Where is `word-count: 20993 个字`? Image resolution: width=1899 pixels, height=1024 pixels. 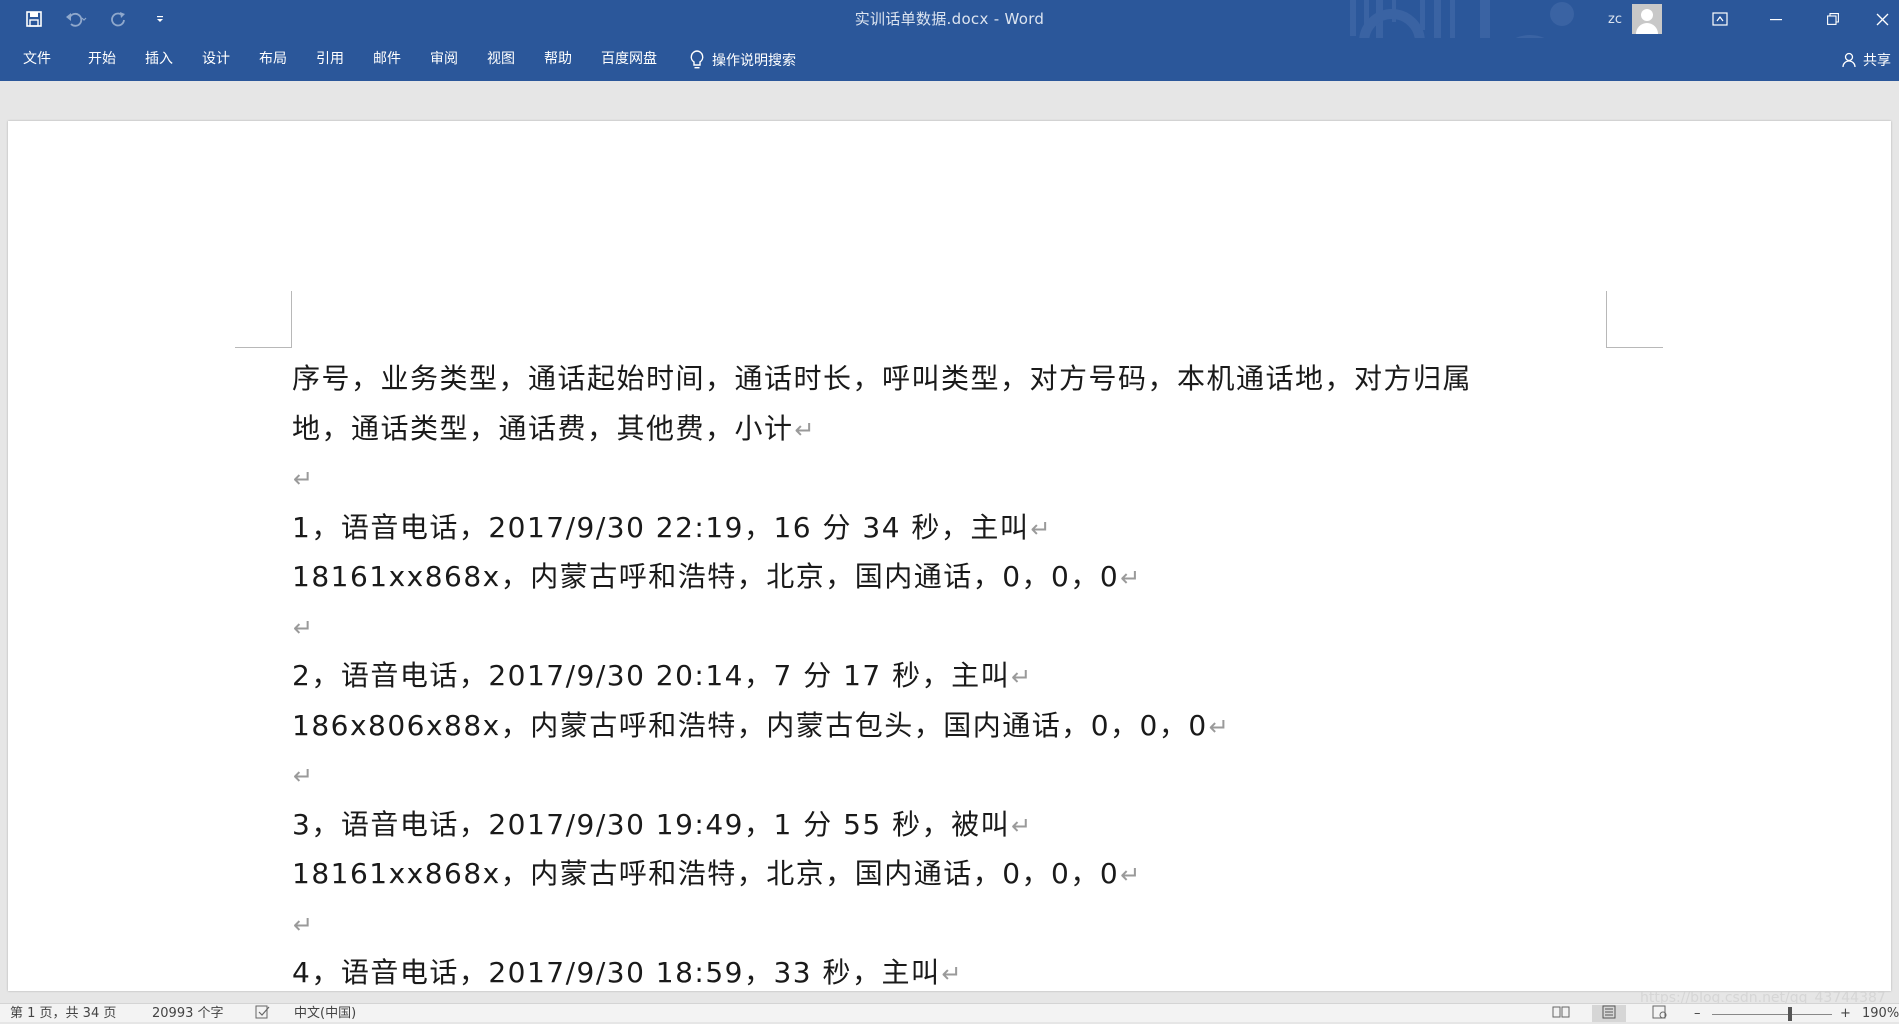
word-count: 20993 个字 is located at coordinates (188, 1013).